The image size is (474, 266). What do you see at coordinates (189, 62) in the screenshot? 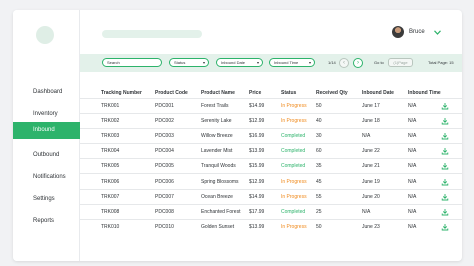
I see `status-filter: Status ▾` at bounding box center [189, 62].